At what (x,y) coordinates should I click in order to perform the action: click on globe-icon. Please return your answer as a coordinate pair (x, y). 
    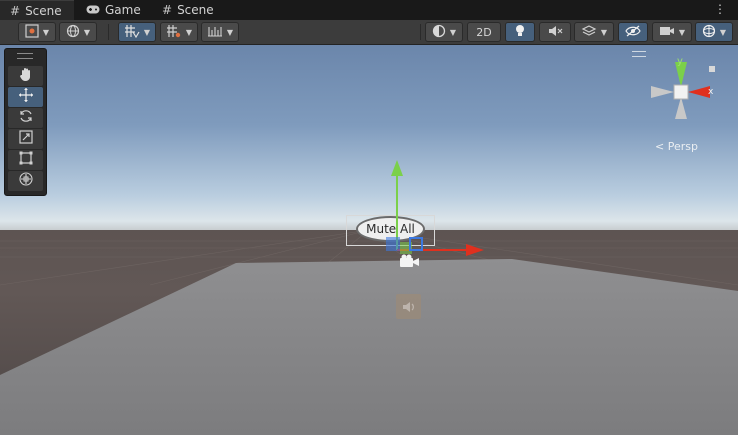
    Looking at the image, I should click on (73, 32).